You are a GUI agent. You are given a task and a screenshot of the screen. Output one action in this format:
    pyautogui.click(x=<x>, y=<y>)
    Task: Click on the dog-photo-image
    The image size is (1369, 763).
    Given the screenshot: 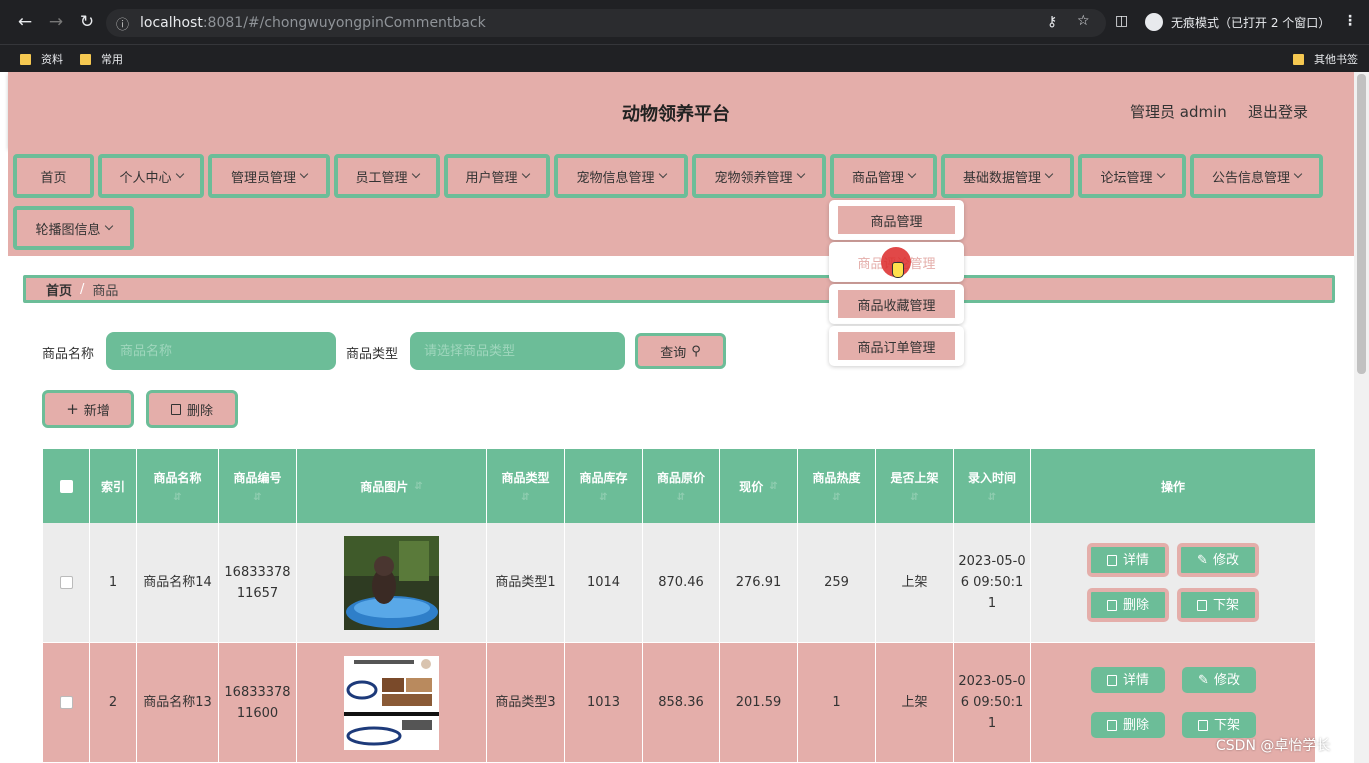 What is the action you would take?
    pyautogui.click(x=391, y=582)
    